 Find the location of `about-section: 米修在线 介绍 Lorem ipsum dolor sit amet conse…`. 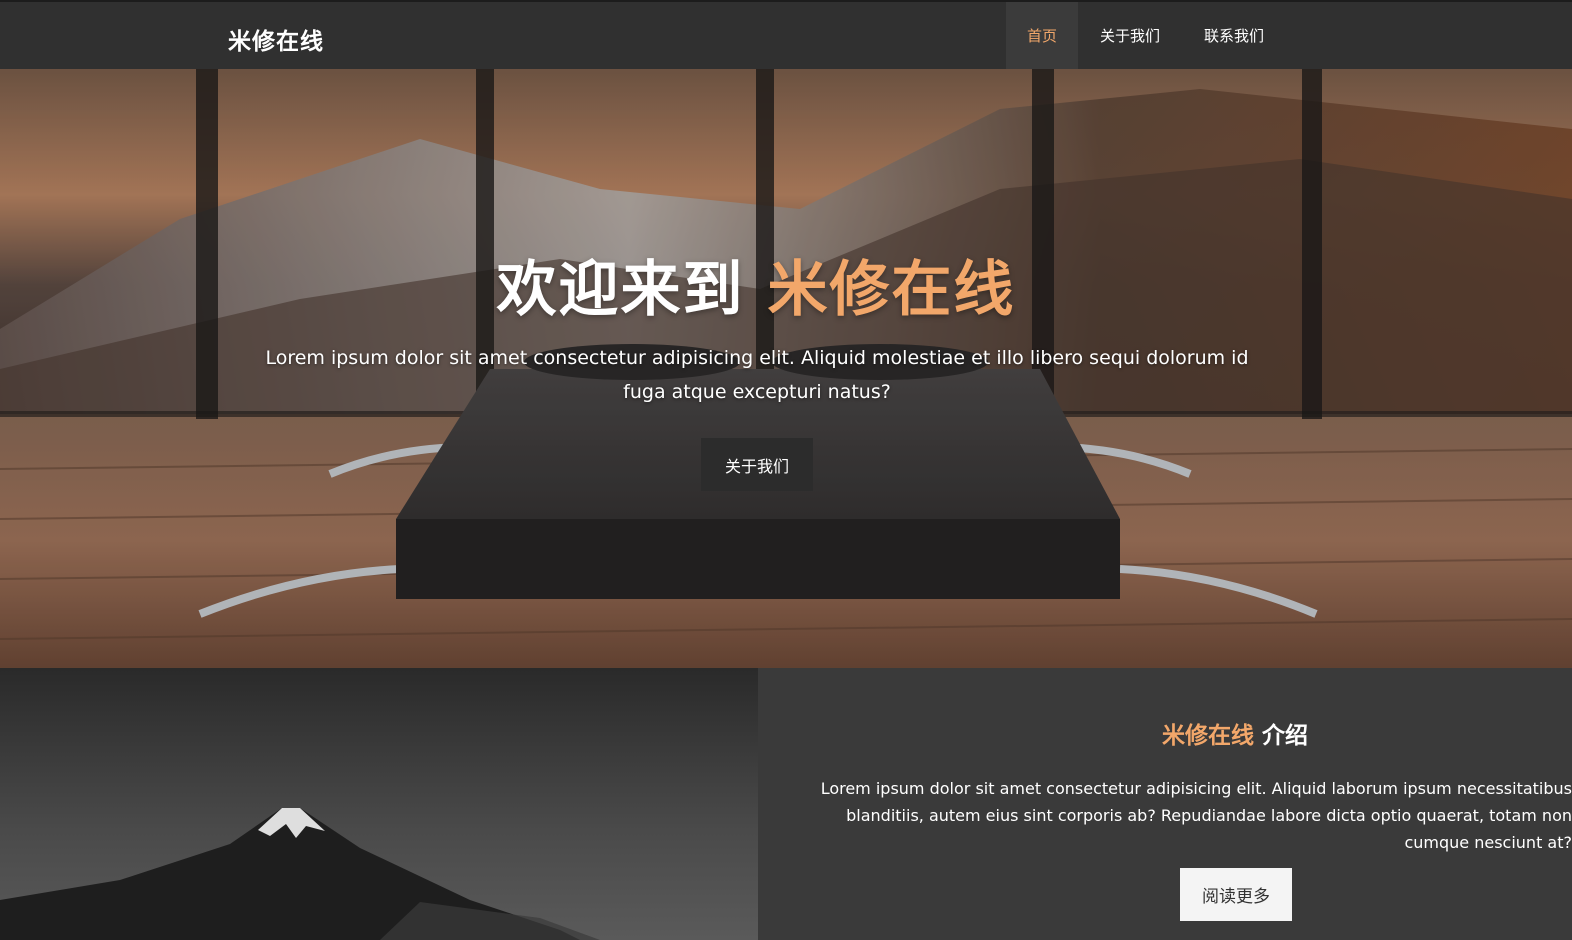

about-section: 米修在线 介绍 Lorem ipsum dolor sit amet conse… is located at coordinates (1165, 804).